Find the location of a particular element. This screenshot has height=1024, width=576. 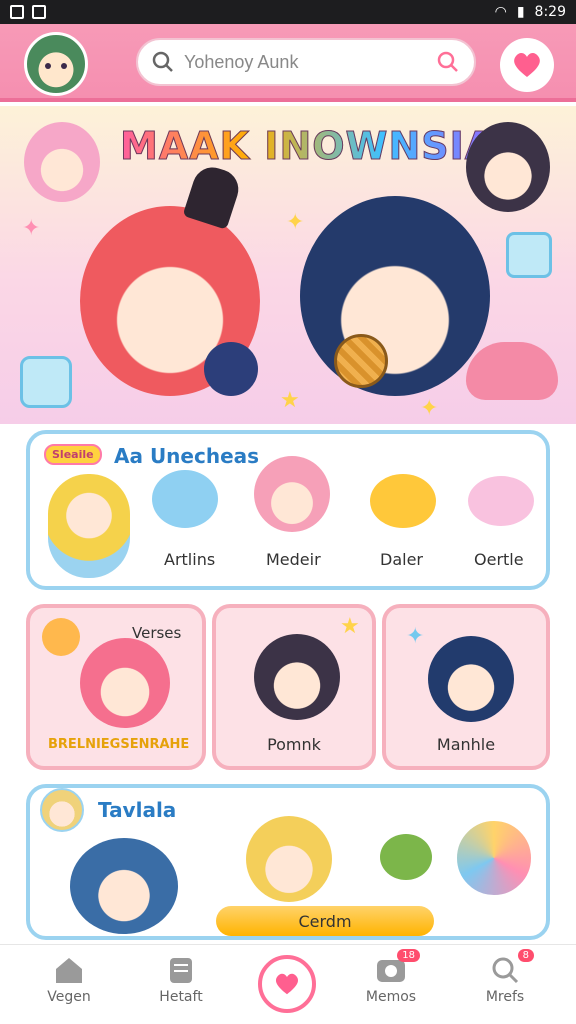

nav-label: Mrefs is located at coordinates (505, 997).